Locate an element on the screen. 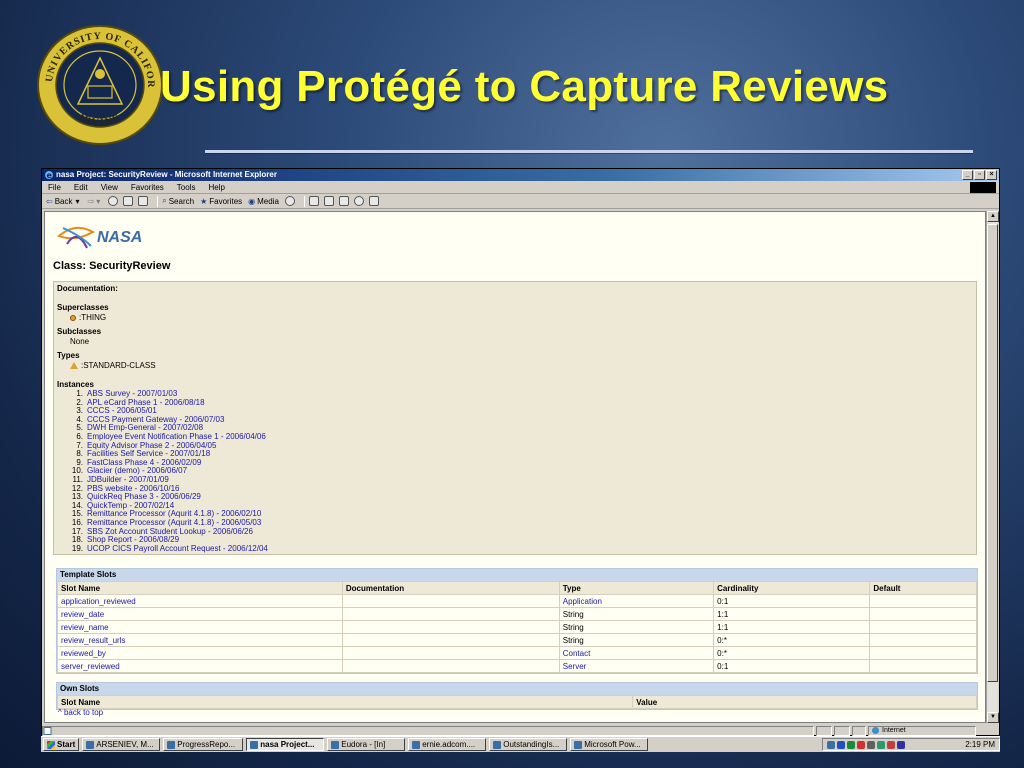 The height and width of the screenshot is (768, 1024). table-cell: review_name is located at coordinates (200, 627).